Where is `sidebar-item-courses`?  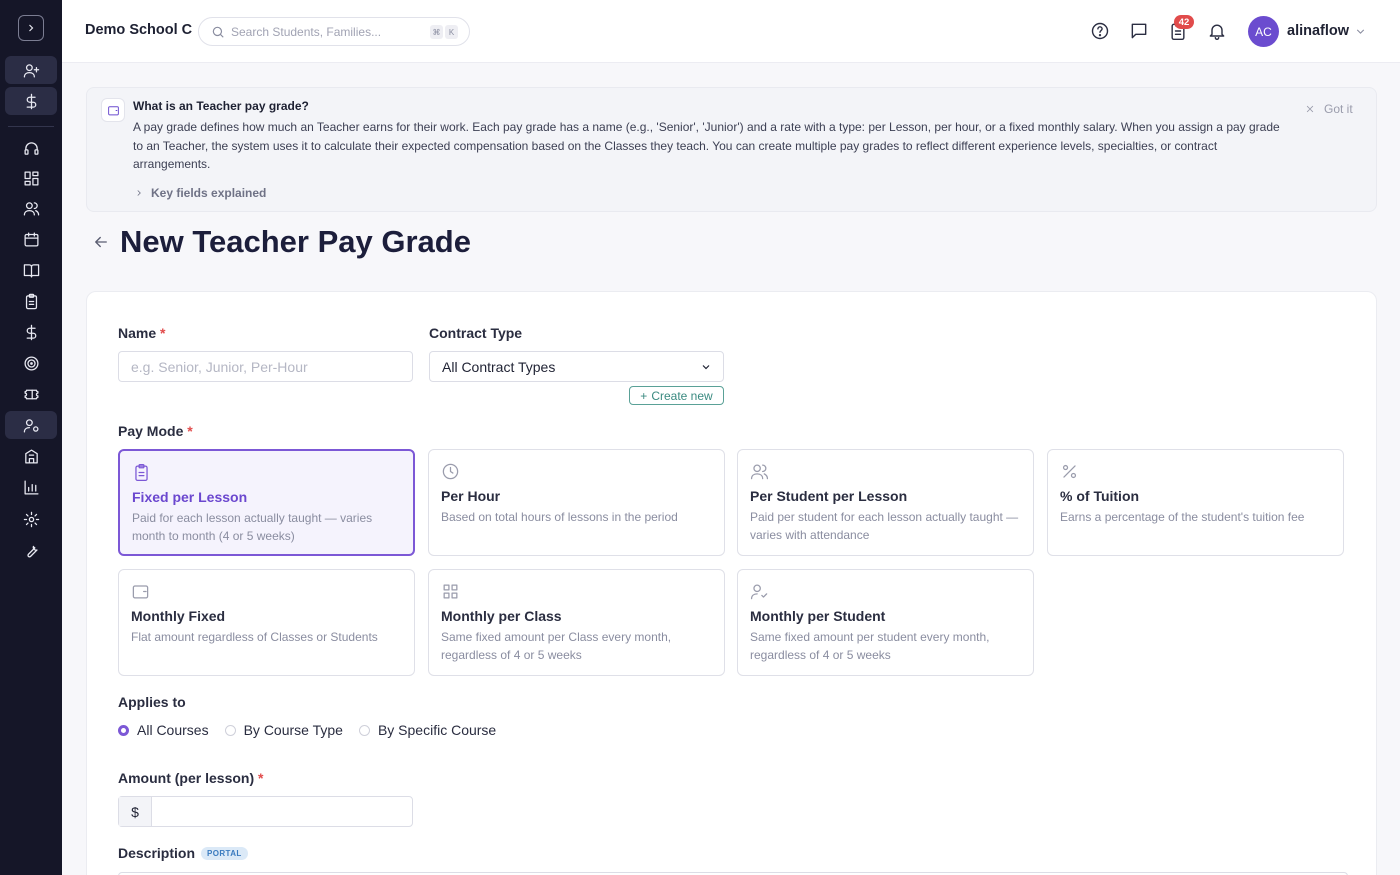 sidebar-item-courses is located at coordinates (31, 270).